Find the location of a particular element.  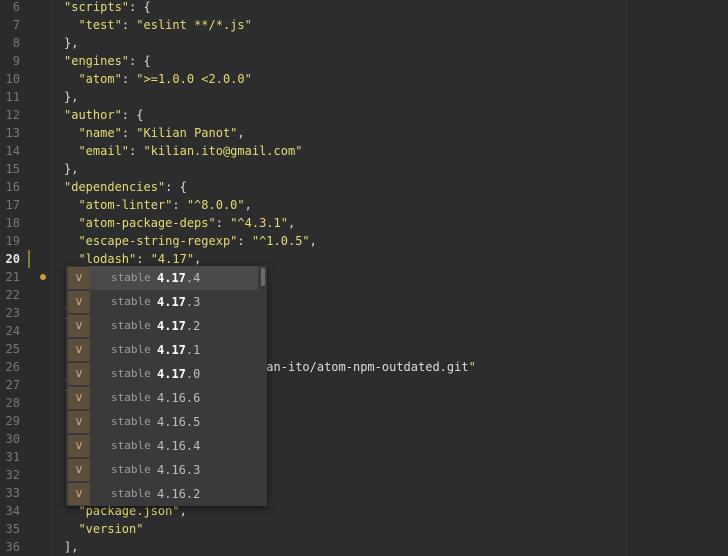

suggestion-version: 4.16.2 is located at coordinates (179, 494).